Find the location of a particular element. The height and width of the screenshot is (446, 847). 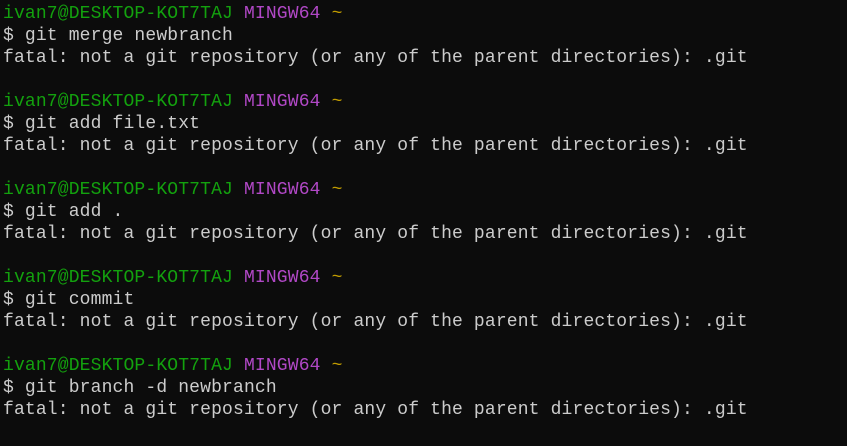

command-line: $ git add file.txt is located at coordinates (375, 124).